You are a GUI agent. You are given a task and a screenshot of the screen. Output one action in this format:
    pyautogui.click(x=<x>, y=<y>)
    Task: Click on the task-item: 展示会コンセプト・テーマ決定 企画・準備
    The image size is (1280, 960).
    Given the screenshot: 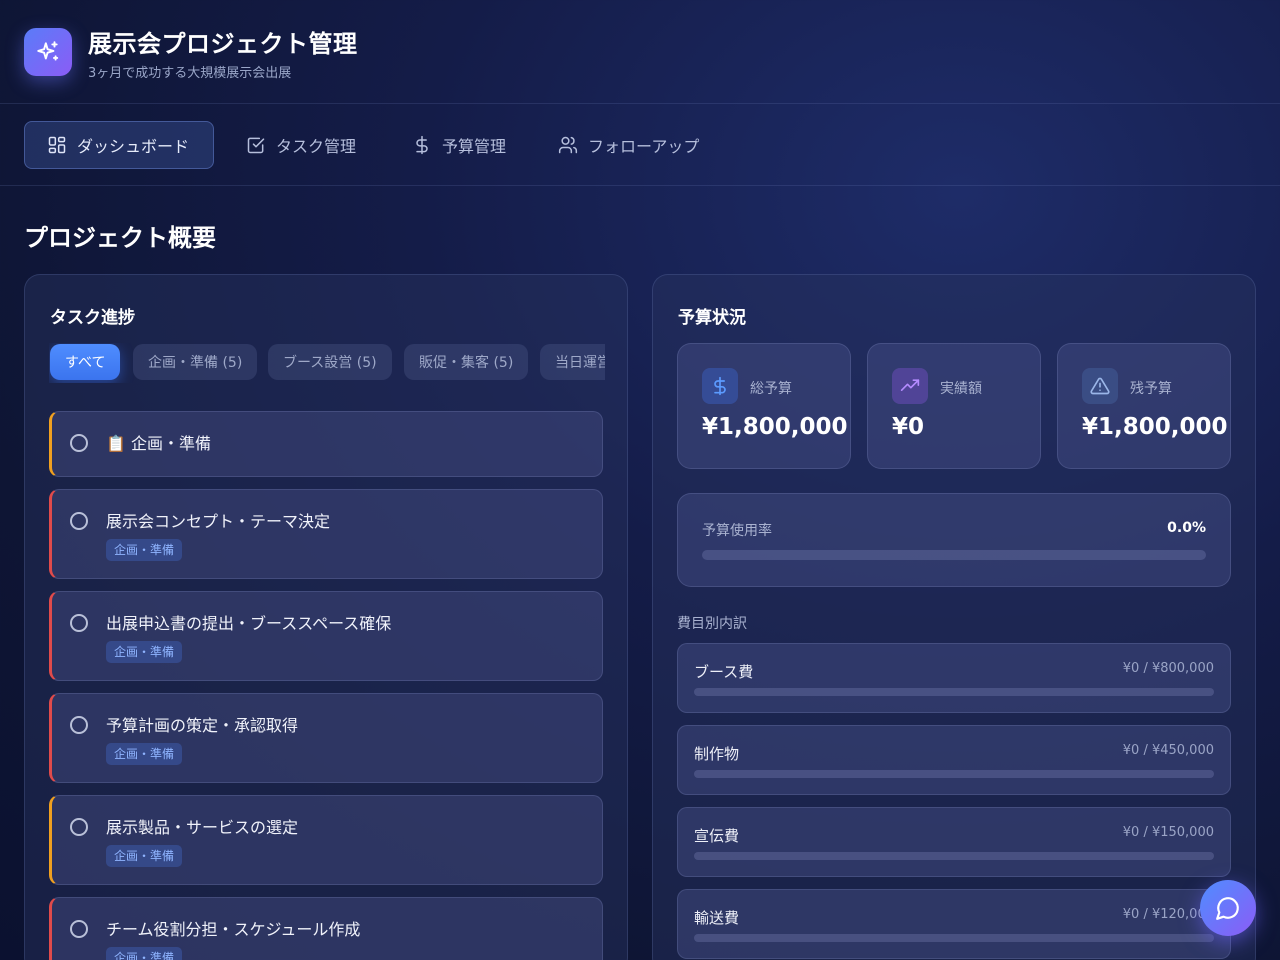 What is the action you would take?
    pyautogui.click(x=326, y=534)
    